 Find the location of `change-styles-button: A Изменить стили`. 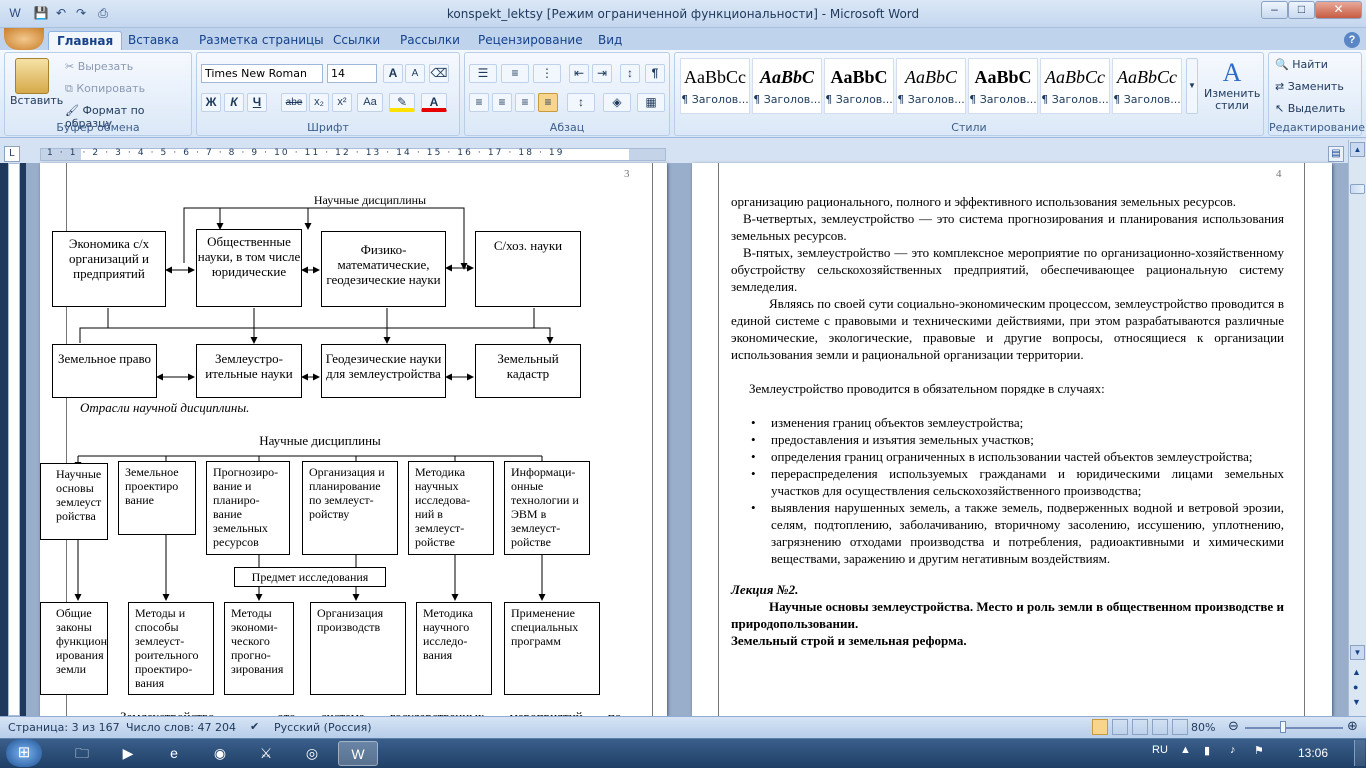

change-styles-button: A Изменить стили is located at coordinates (1232, 88).